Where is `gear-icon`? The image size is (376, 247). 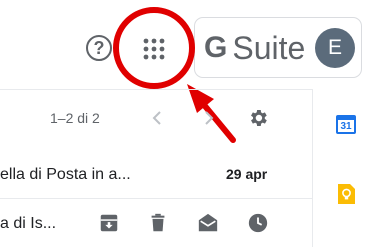
gear-icon is located at coordinates (259, 118).